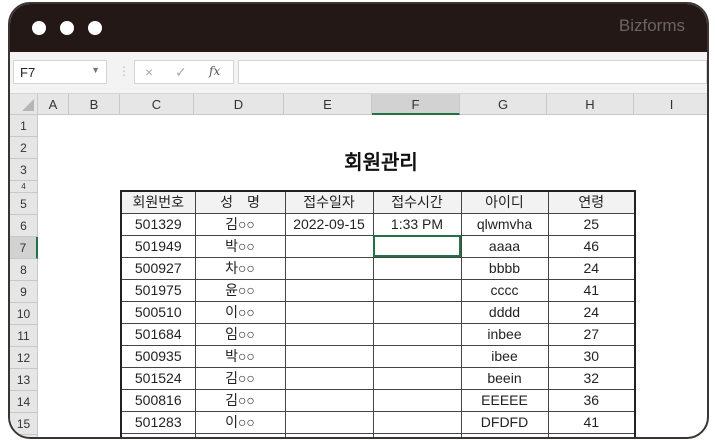 The width and height of the screenshot is (715, 440). Describe the element at coordinates (158, 422) in the screenshot. I see `table-cell: 501283` at that location.